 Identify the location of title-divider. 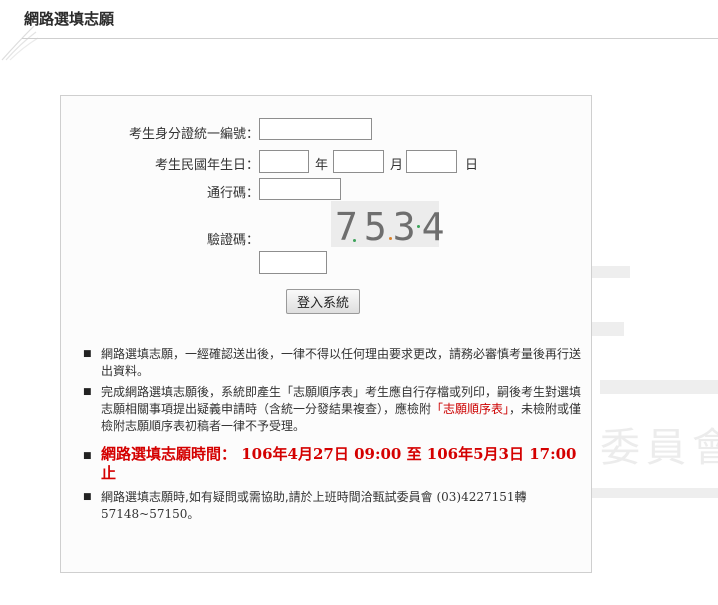
(370, 38).